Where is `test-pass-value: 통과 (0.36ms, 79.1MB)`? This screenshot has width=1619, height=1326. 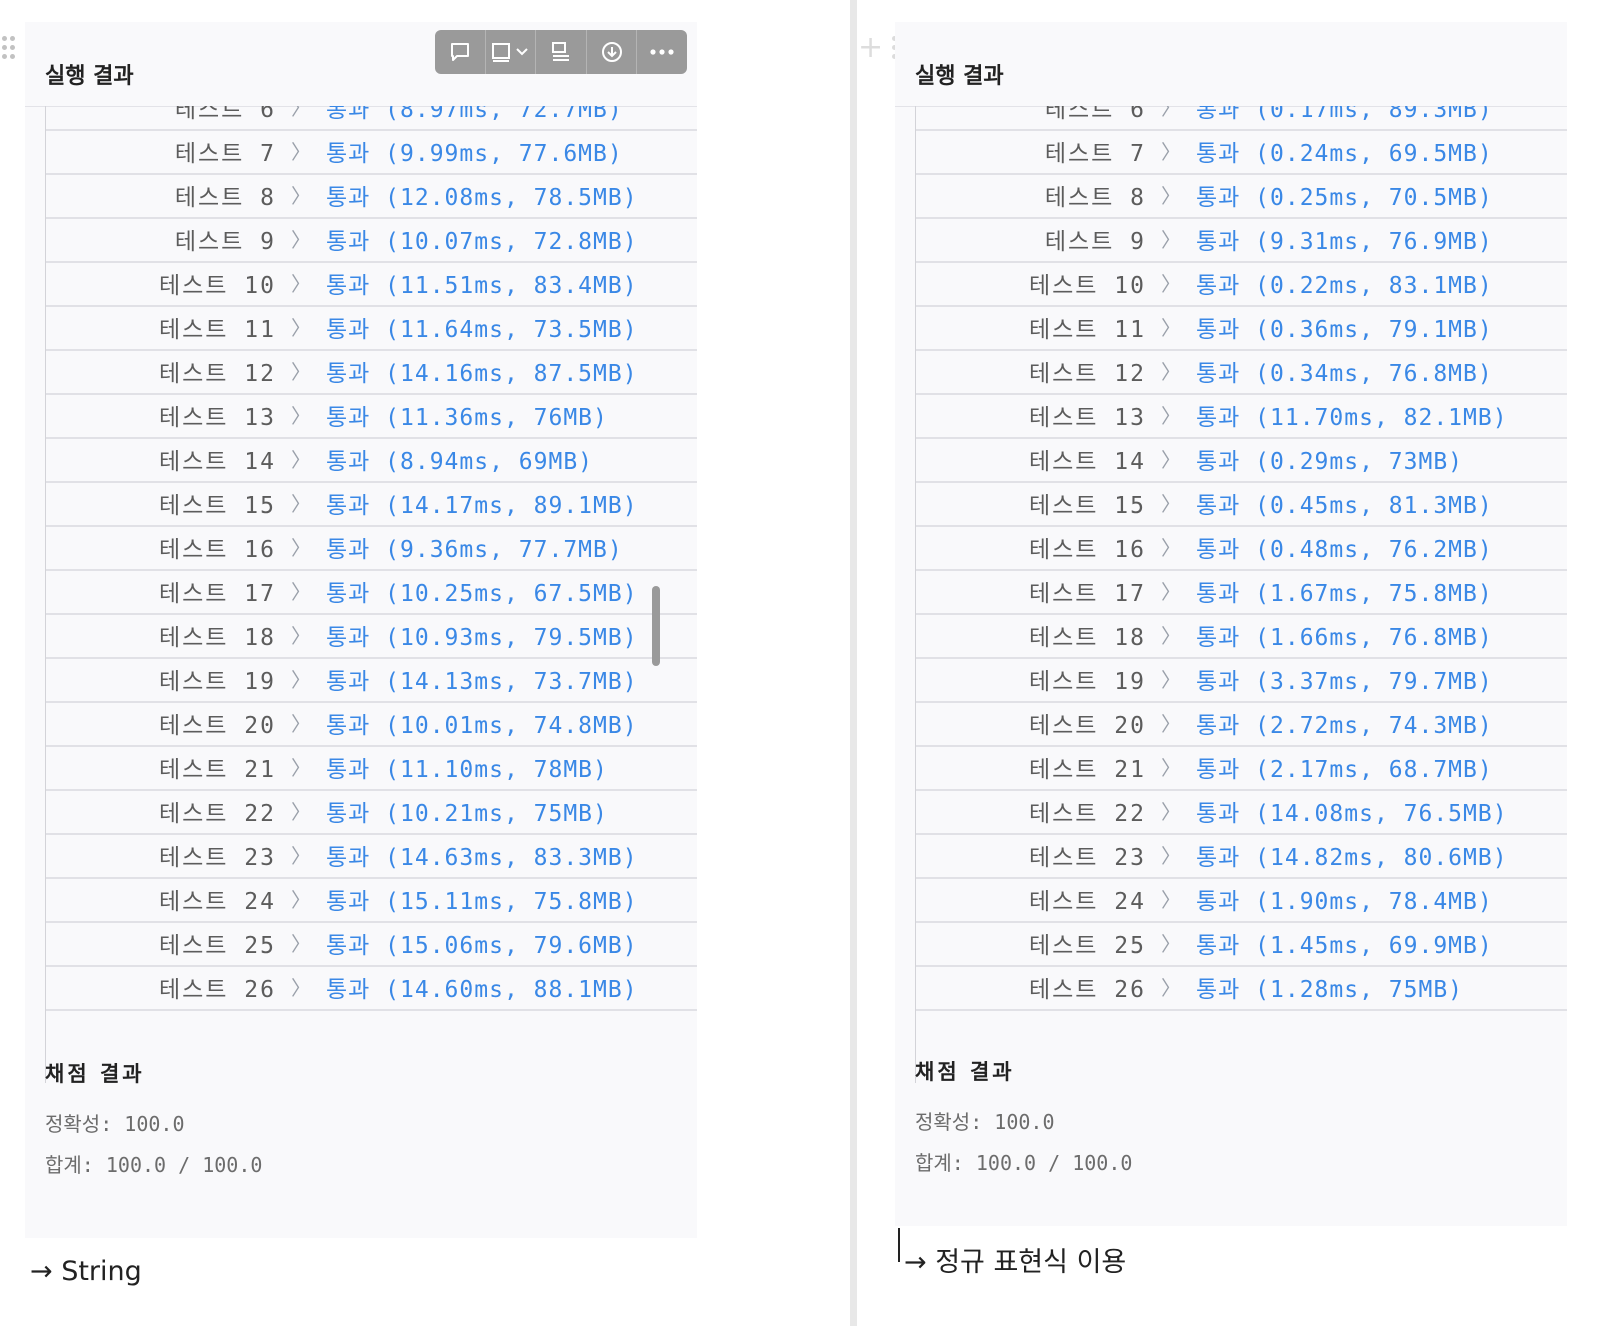 test-pass-value: 통과 (0.36ms, 79.1MB) is located at coordinates (1344, 329).